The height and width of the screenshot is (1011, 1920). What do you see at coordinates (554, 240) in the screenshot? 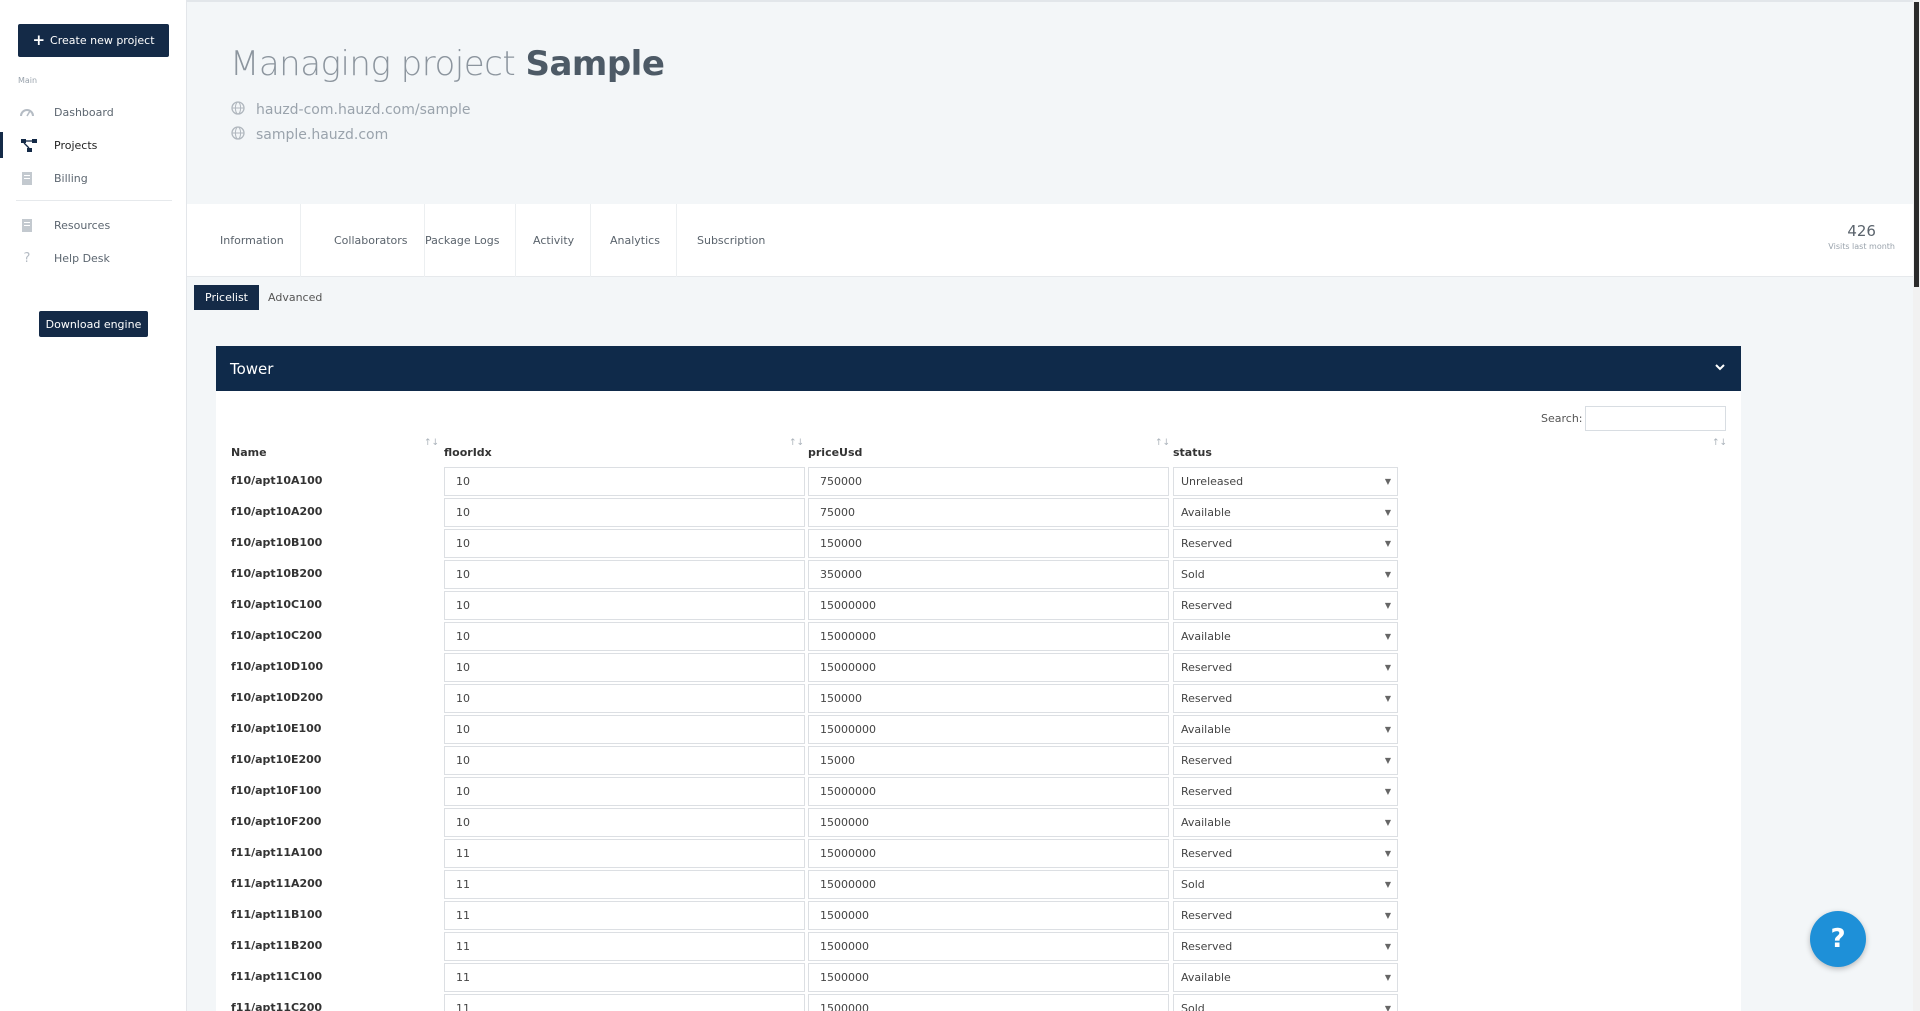
I see `tab-activity: Activity` at bounding box center [554, 240].